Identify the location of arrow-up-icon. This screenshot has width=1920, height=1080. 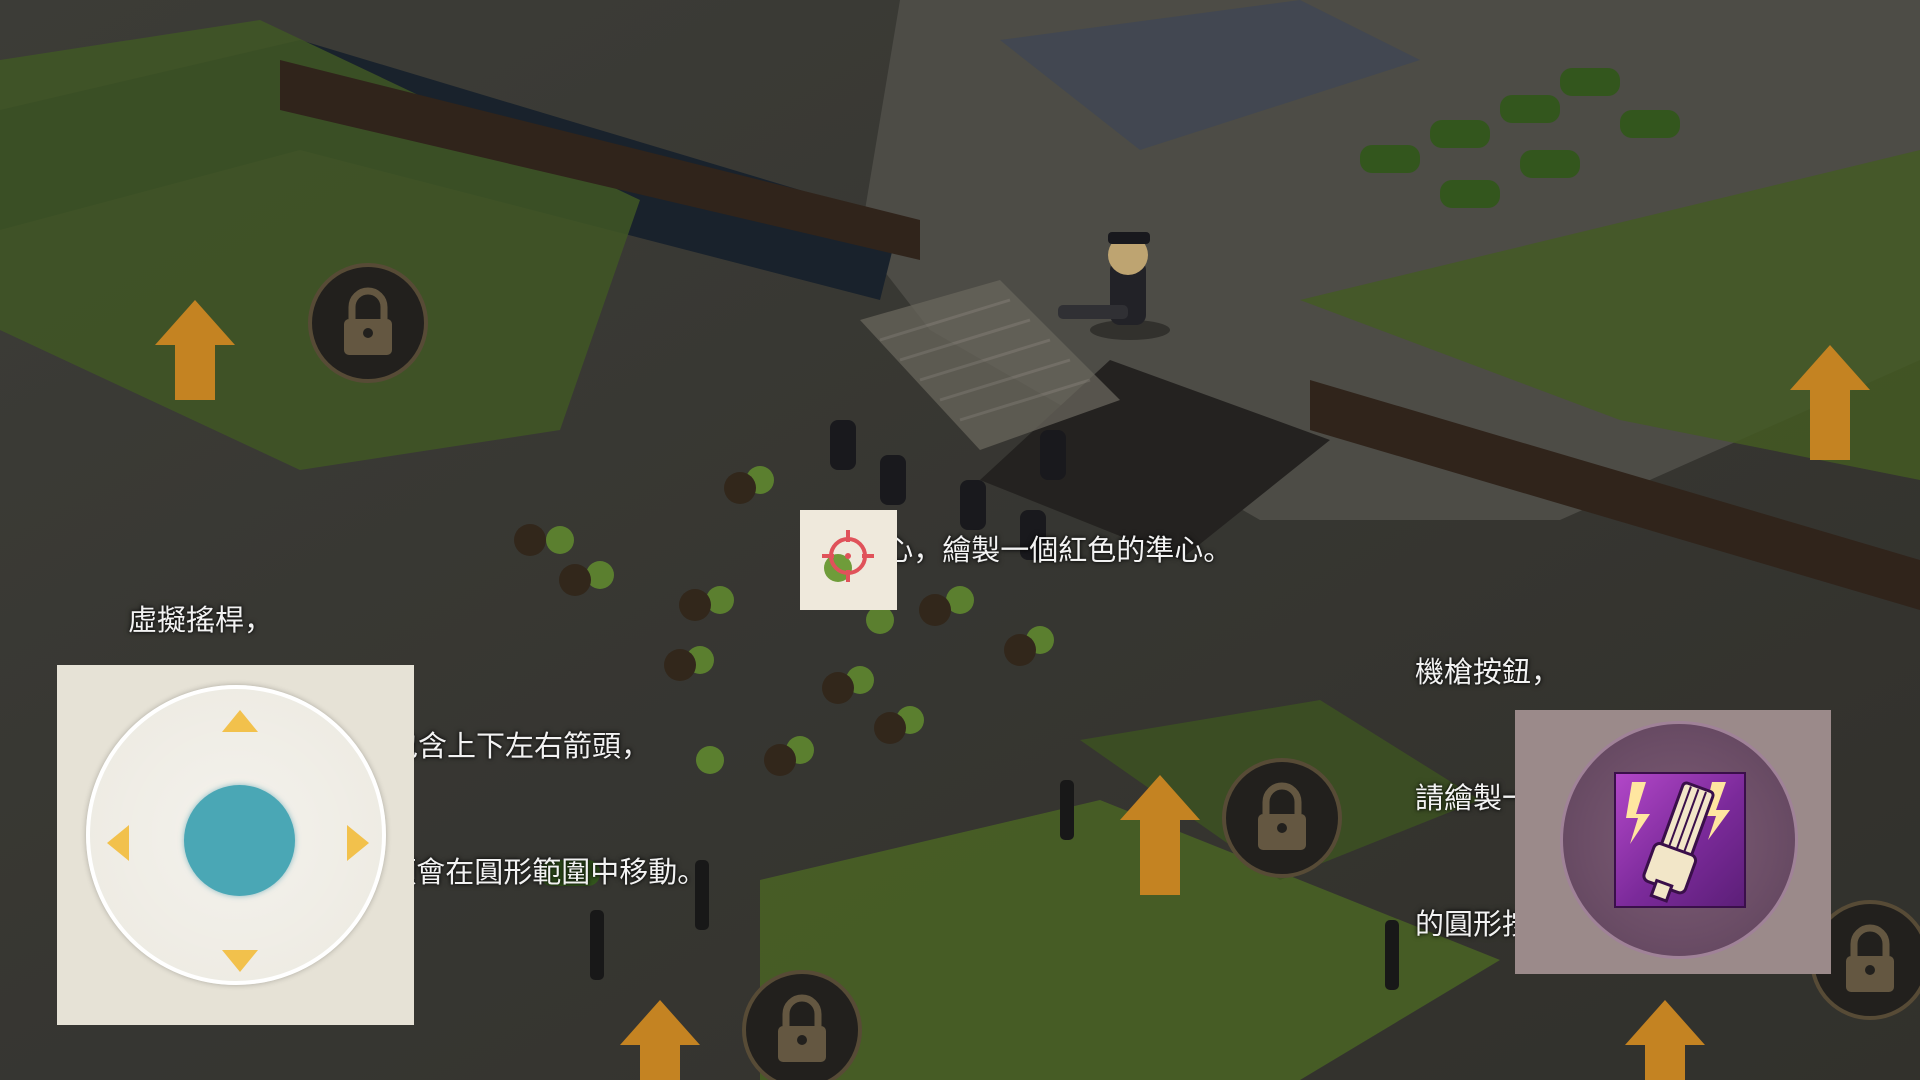
(240, 721).